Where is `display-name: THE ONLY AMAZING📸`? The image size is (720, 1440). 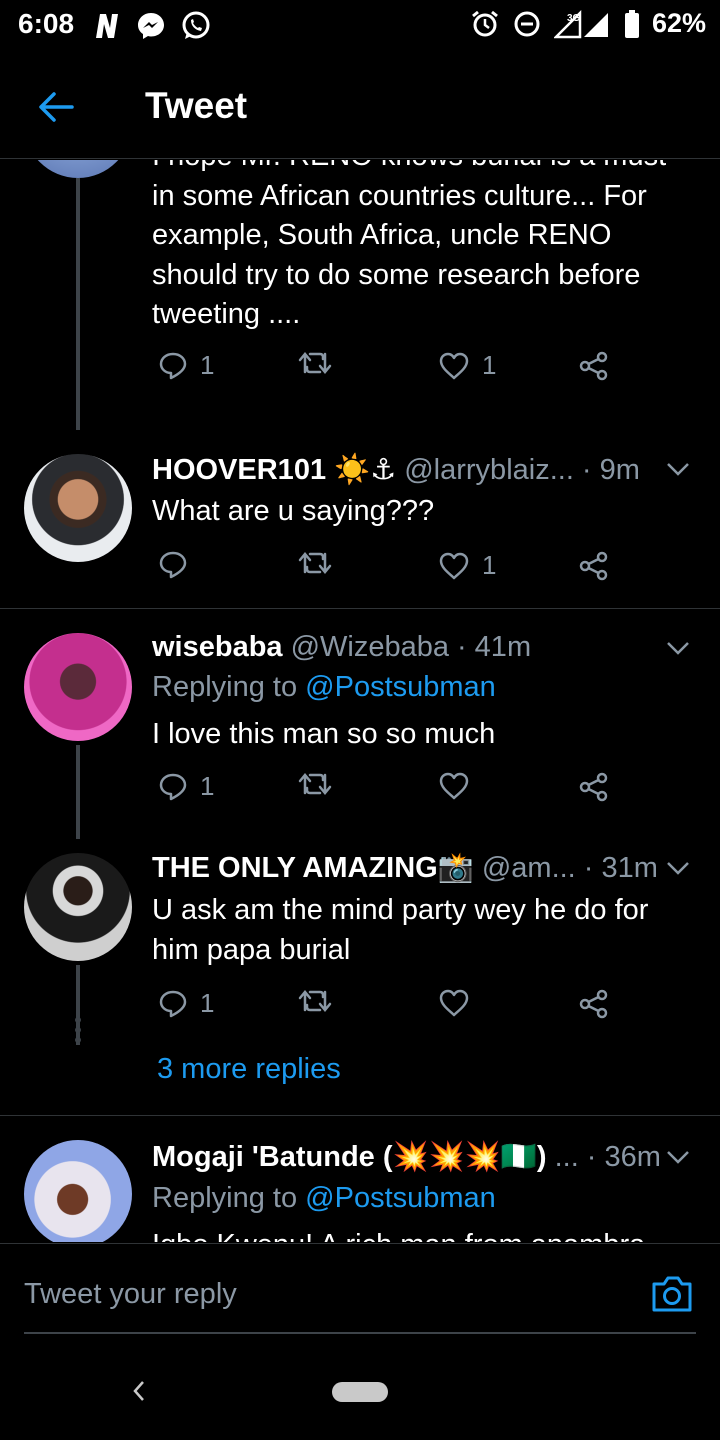
display-name: THE ONLY AMAZING📸 is located at coordinates (313, 868).